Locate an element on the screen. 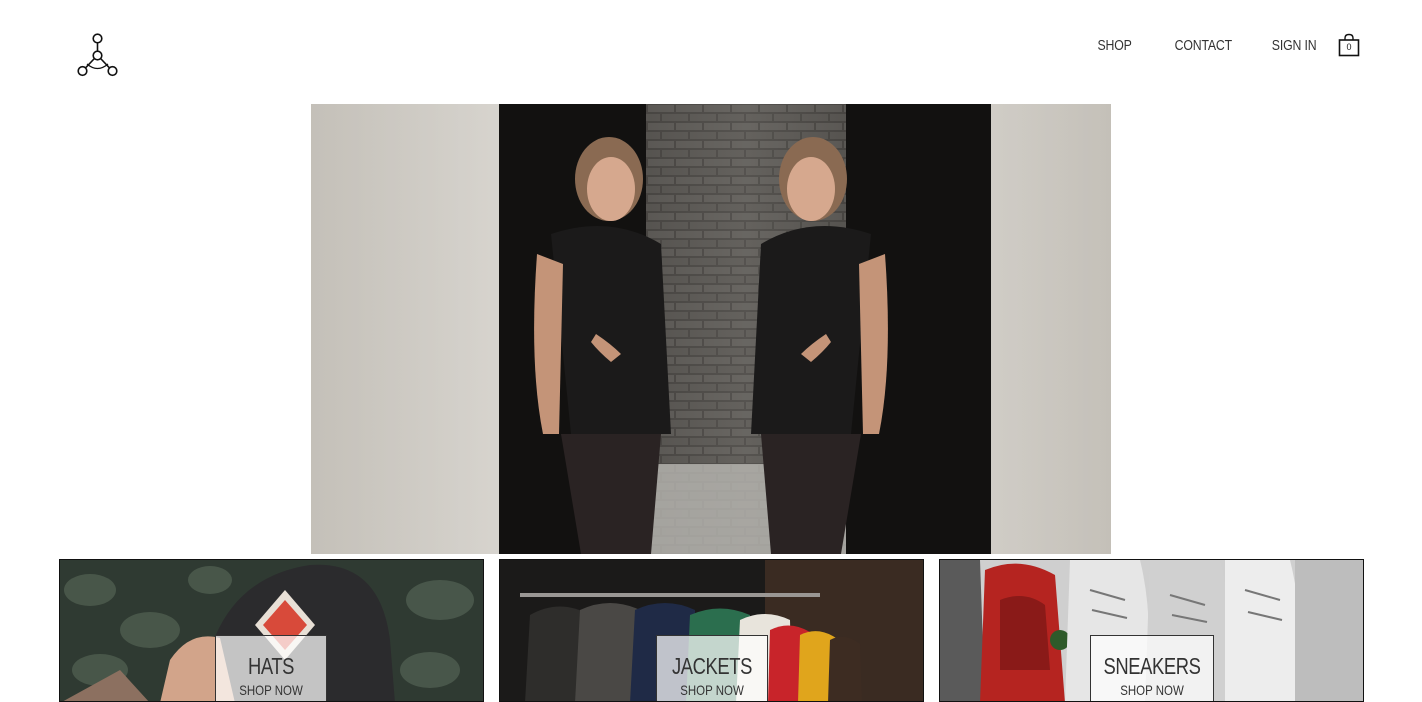  category-badge: SNEAKERS SHOP NOW is located at coordinates (1152, 668).